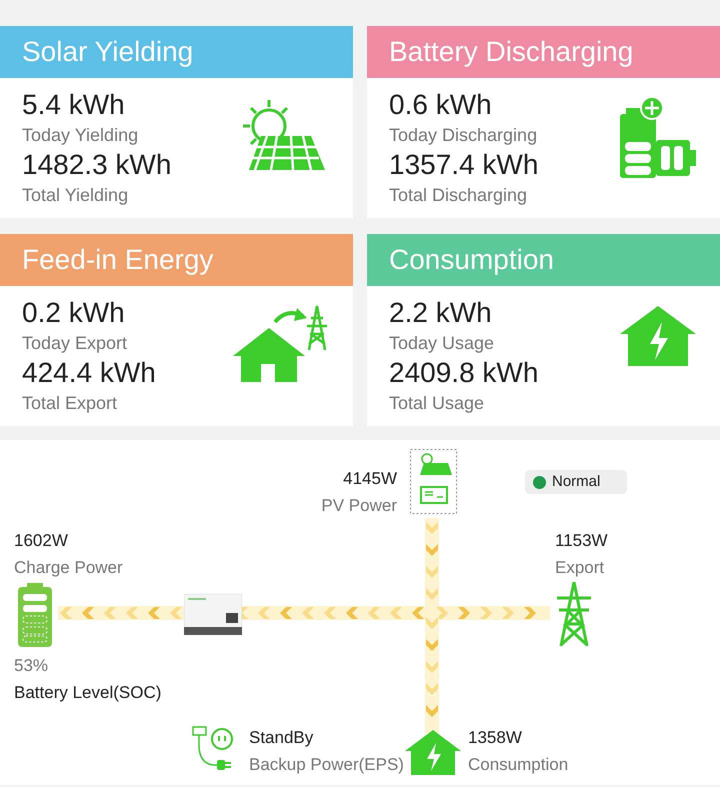 This screenshot has width=720, height=787. I want to click on total-value: 424.4 kWh, so click(89, 373).